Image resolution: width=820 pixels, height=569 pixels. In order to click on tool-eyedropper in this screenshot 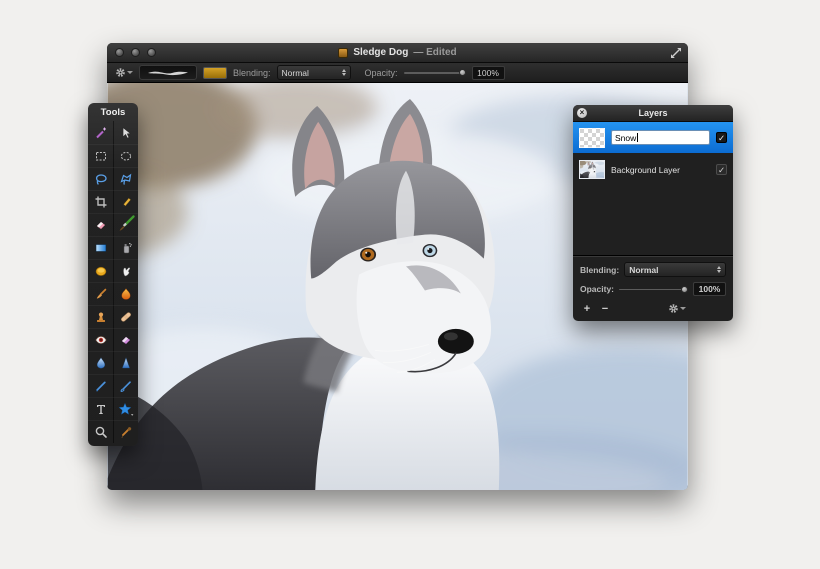, I will do `click(125, 431)`.